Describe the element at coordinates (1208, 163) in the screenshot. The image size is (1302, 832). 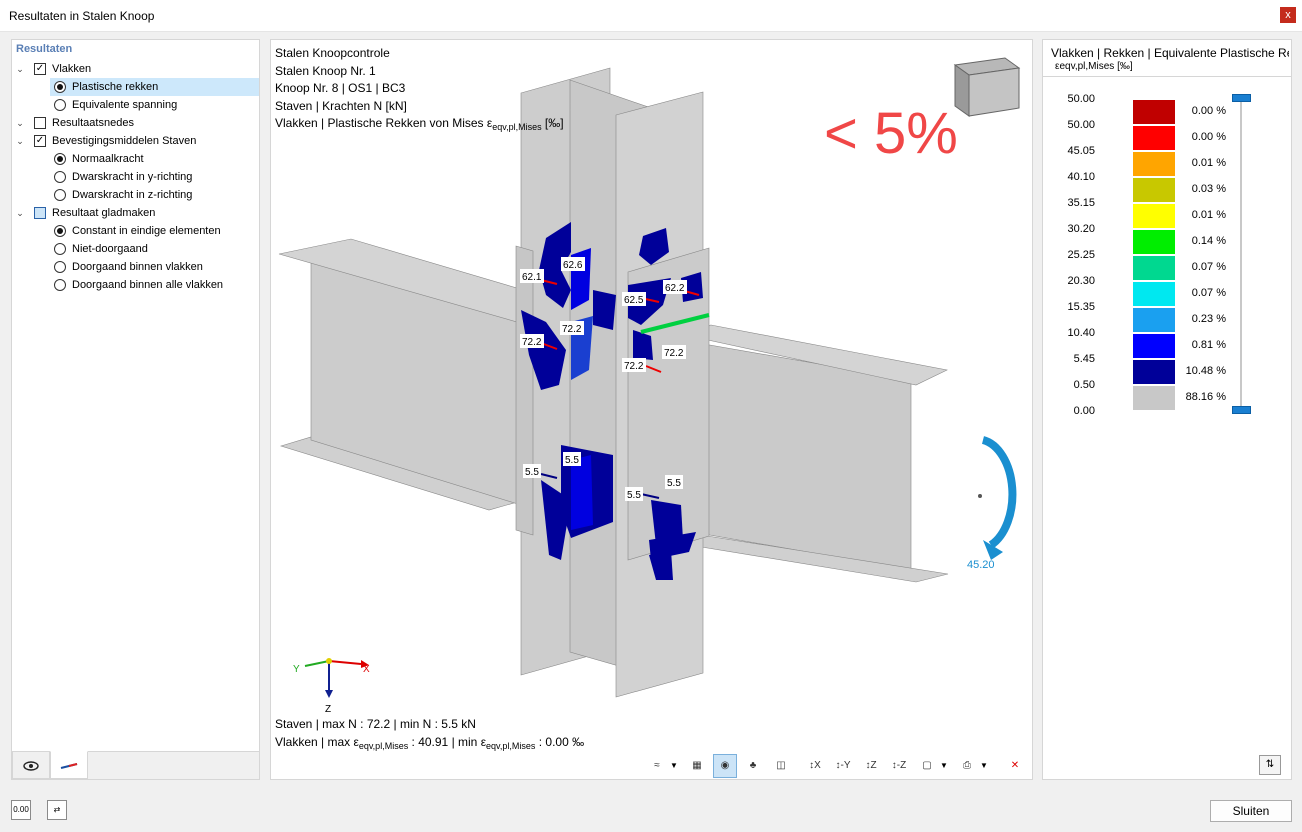
I see `legend-percentage: 0.01 %` at that location.